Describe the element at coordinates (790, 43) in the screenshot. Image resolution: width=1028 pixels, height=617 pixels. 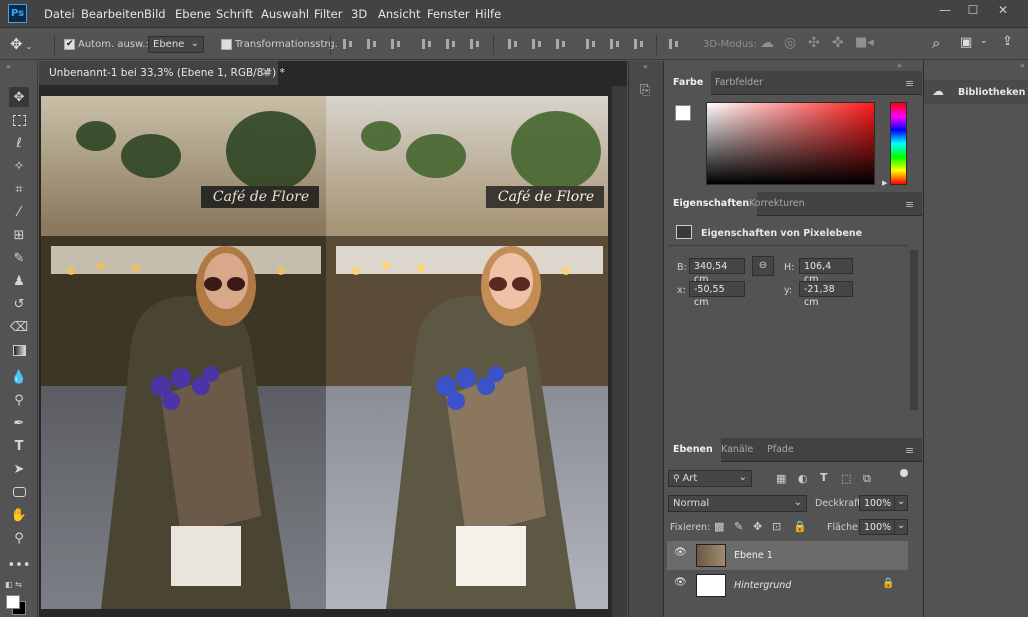
I see `3d-roll-icon: ◎` at that location.